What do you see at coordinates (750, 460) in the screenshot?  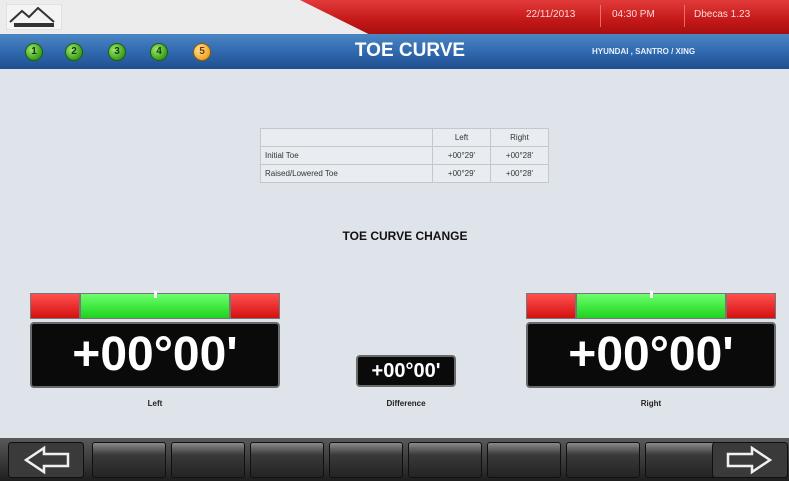 I see `arrow-right-icon` at bounding box center [750, 460].